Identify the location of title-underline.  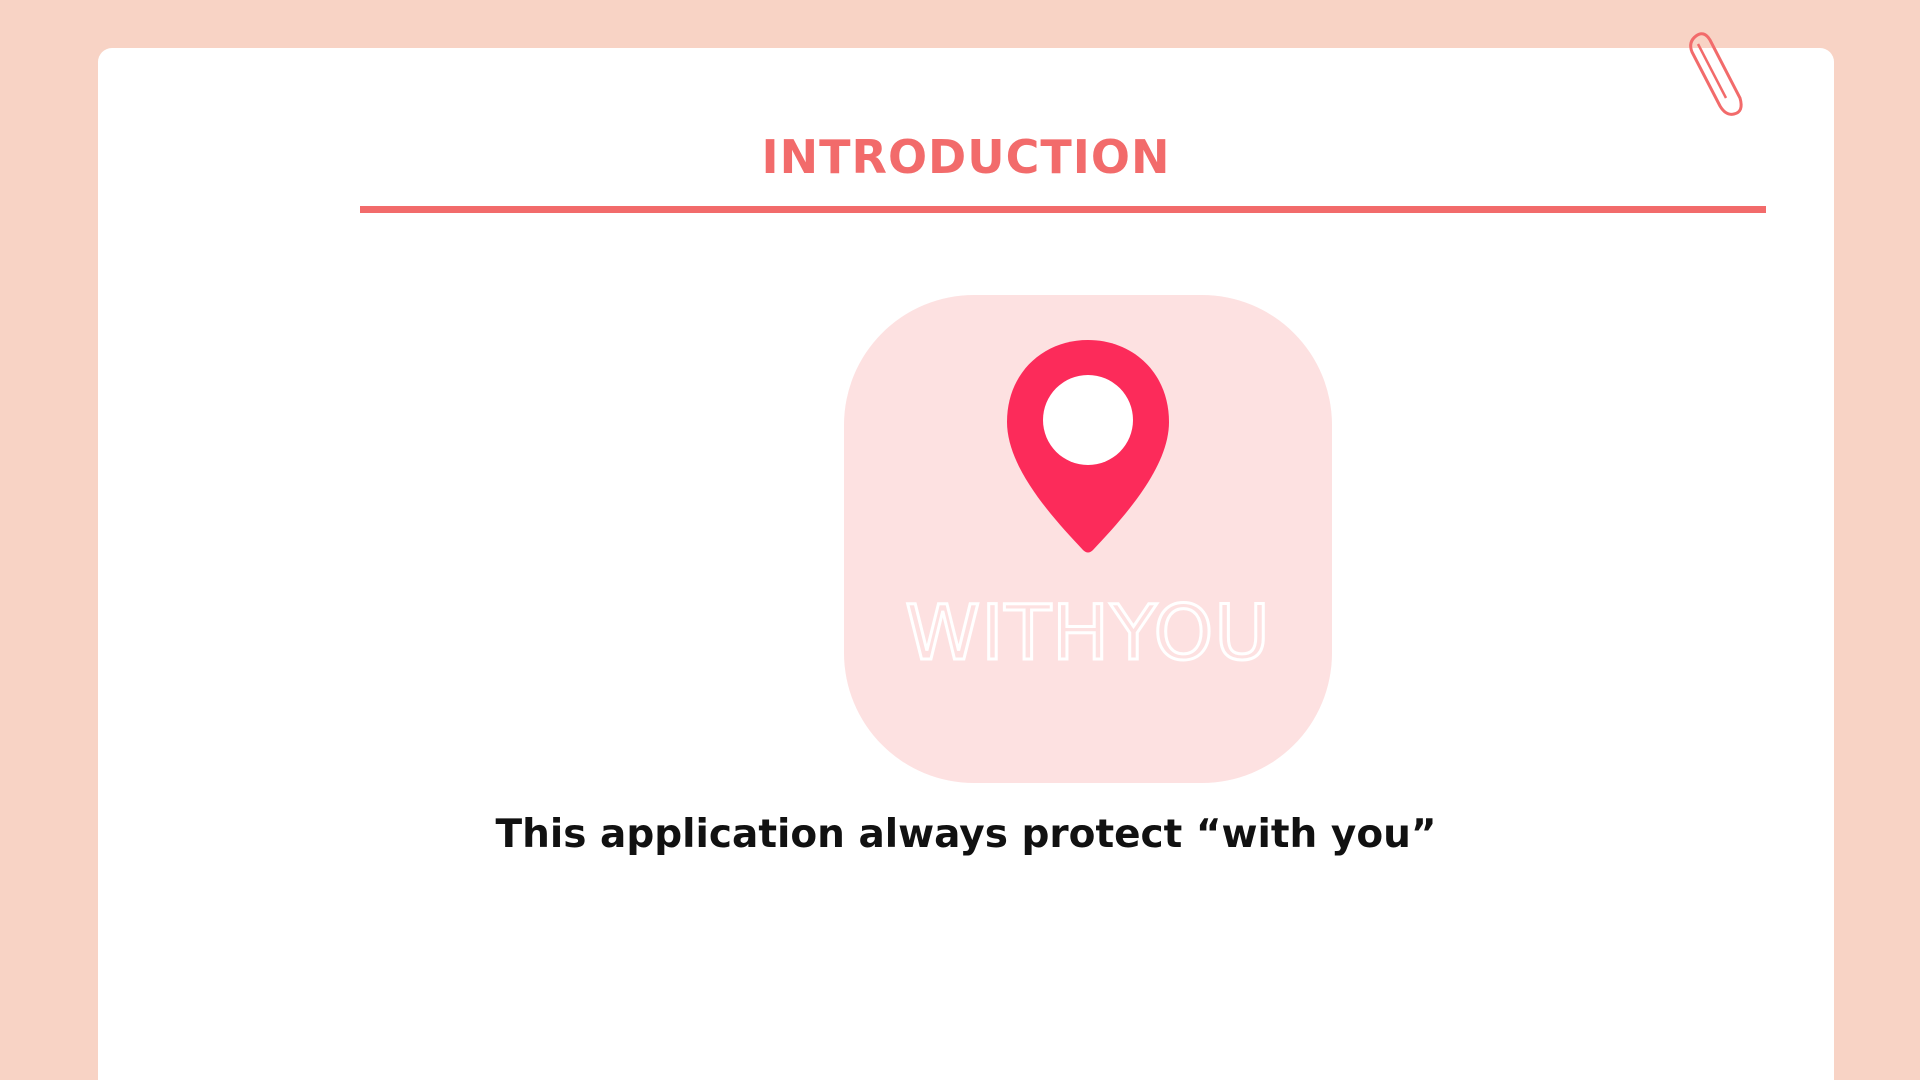
(1063, 209).